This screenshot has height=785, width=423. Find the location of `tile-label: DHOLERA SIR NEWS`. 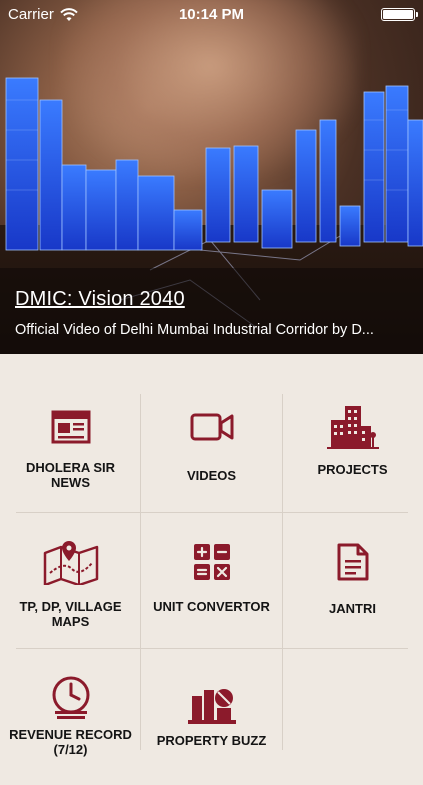

tile-label: DHOLERA SIR NEWS is located at coordinates (70, 475).